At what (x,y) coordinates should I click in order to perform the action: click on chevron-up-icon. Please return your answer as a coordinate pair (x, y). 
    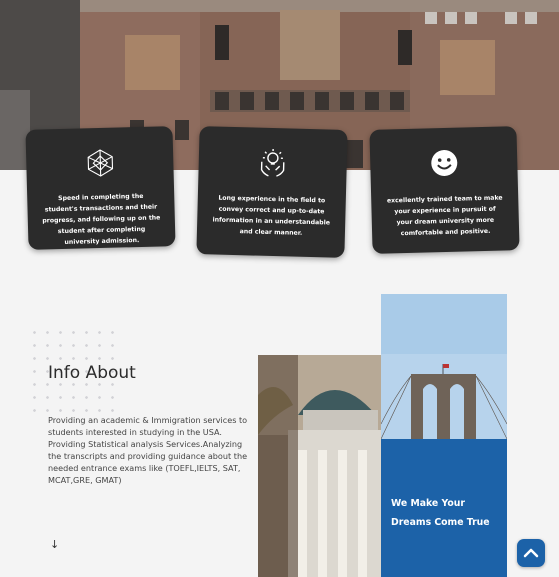
    Looking at the image, I should click on (531, 553).